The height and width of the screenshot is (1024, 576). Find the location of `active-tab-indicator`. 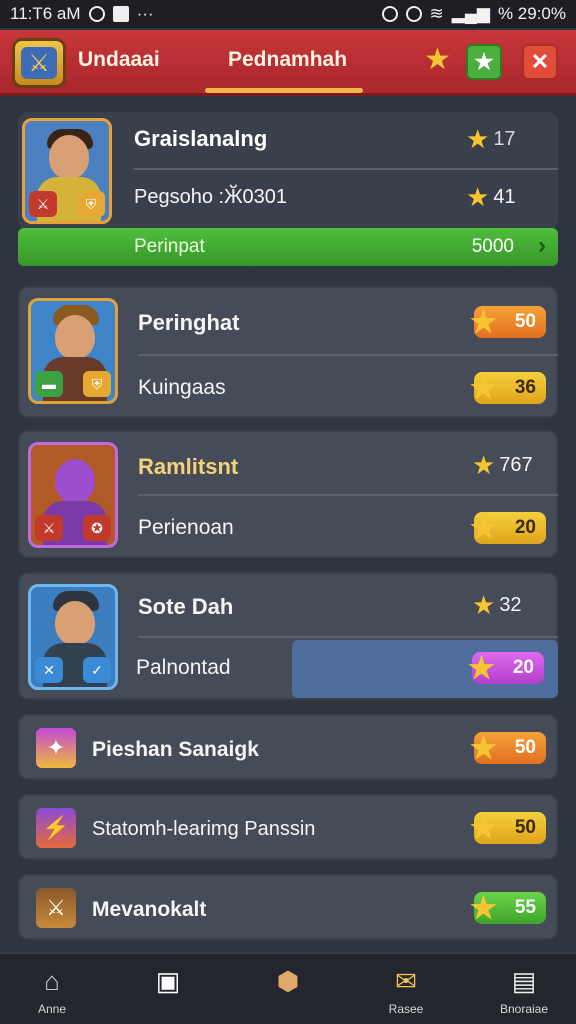

active-tab-indicator is located at coordinates (284, 90).